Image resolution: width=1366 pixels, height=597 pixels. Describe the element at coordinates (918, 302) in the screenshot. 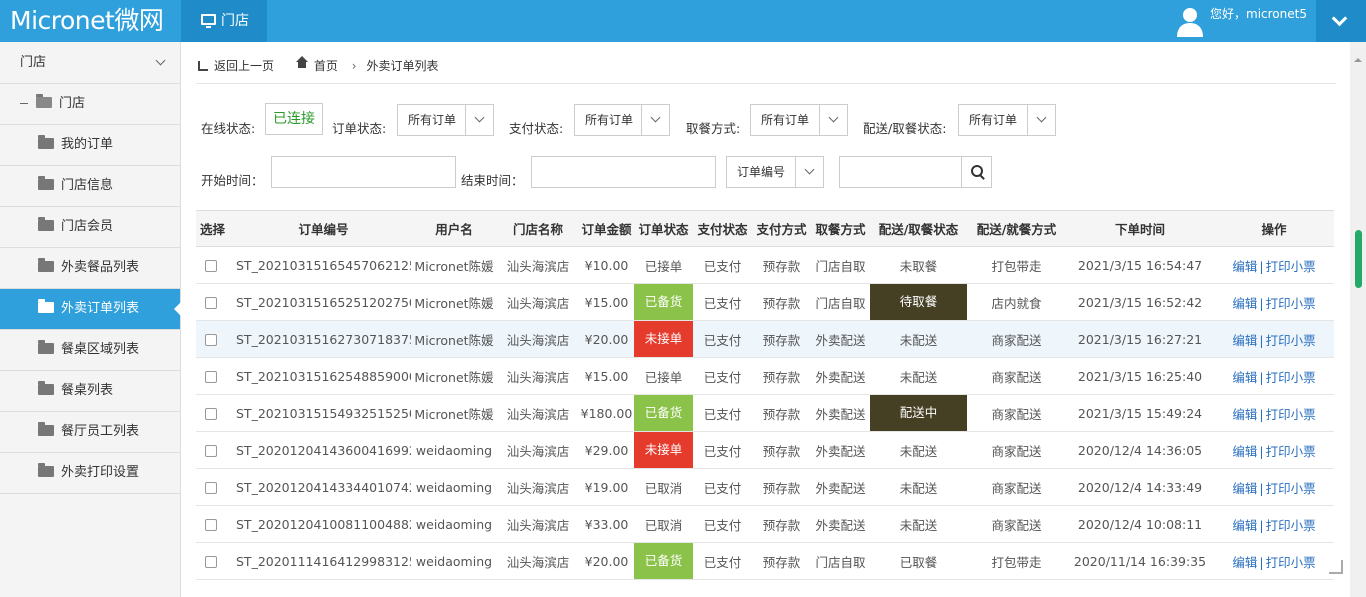

I see `delivery-status-cell: 待取餐` at that location.